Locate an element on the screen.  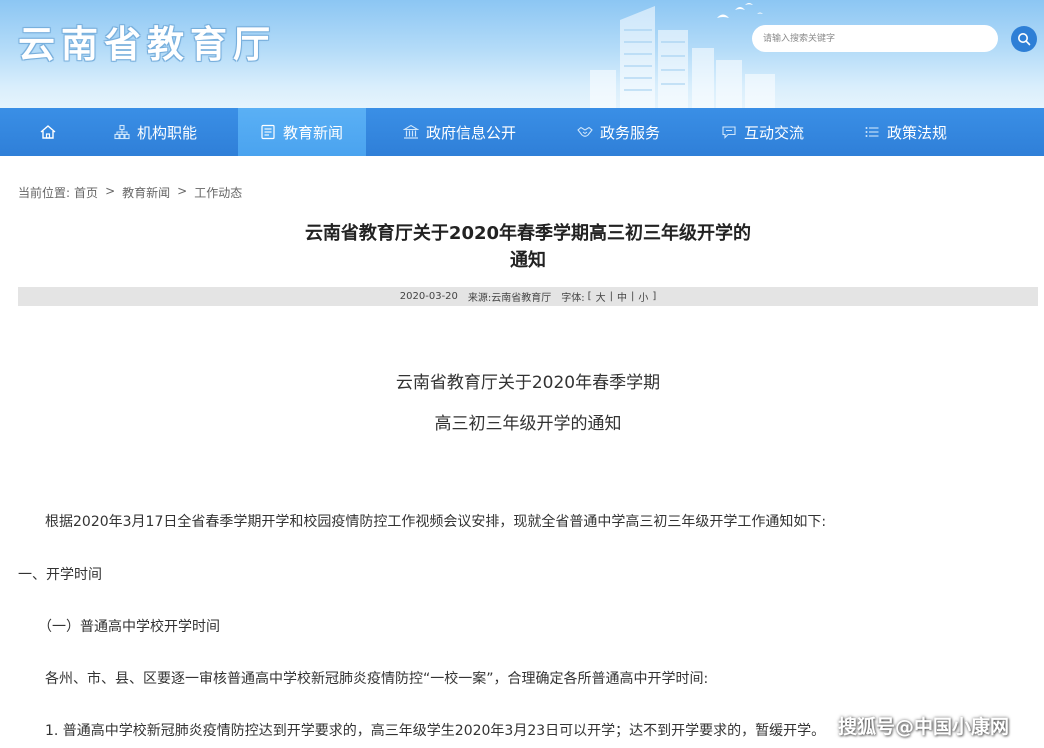
breadcrumb-link-news: 教育新闻 is located at coordinates (146, 192).